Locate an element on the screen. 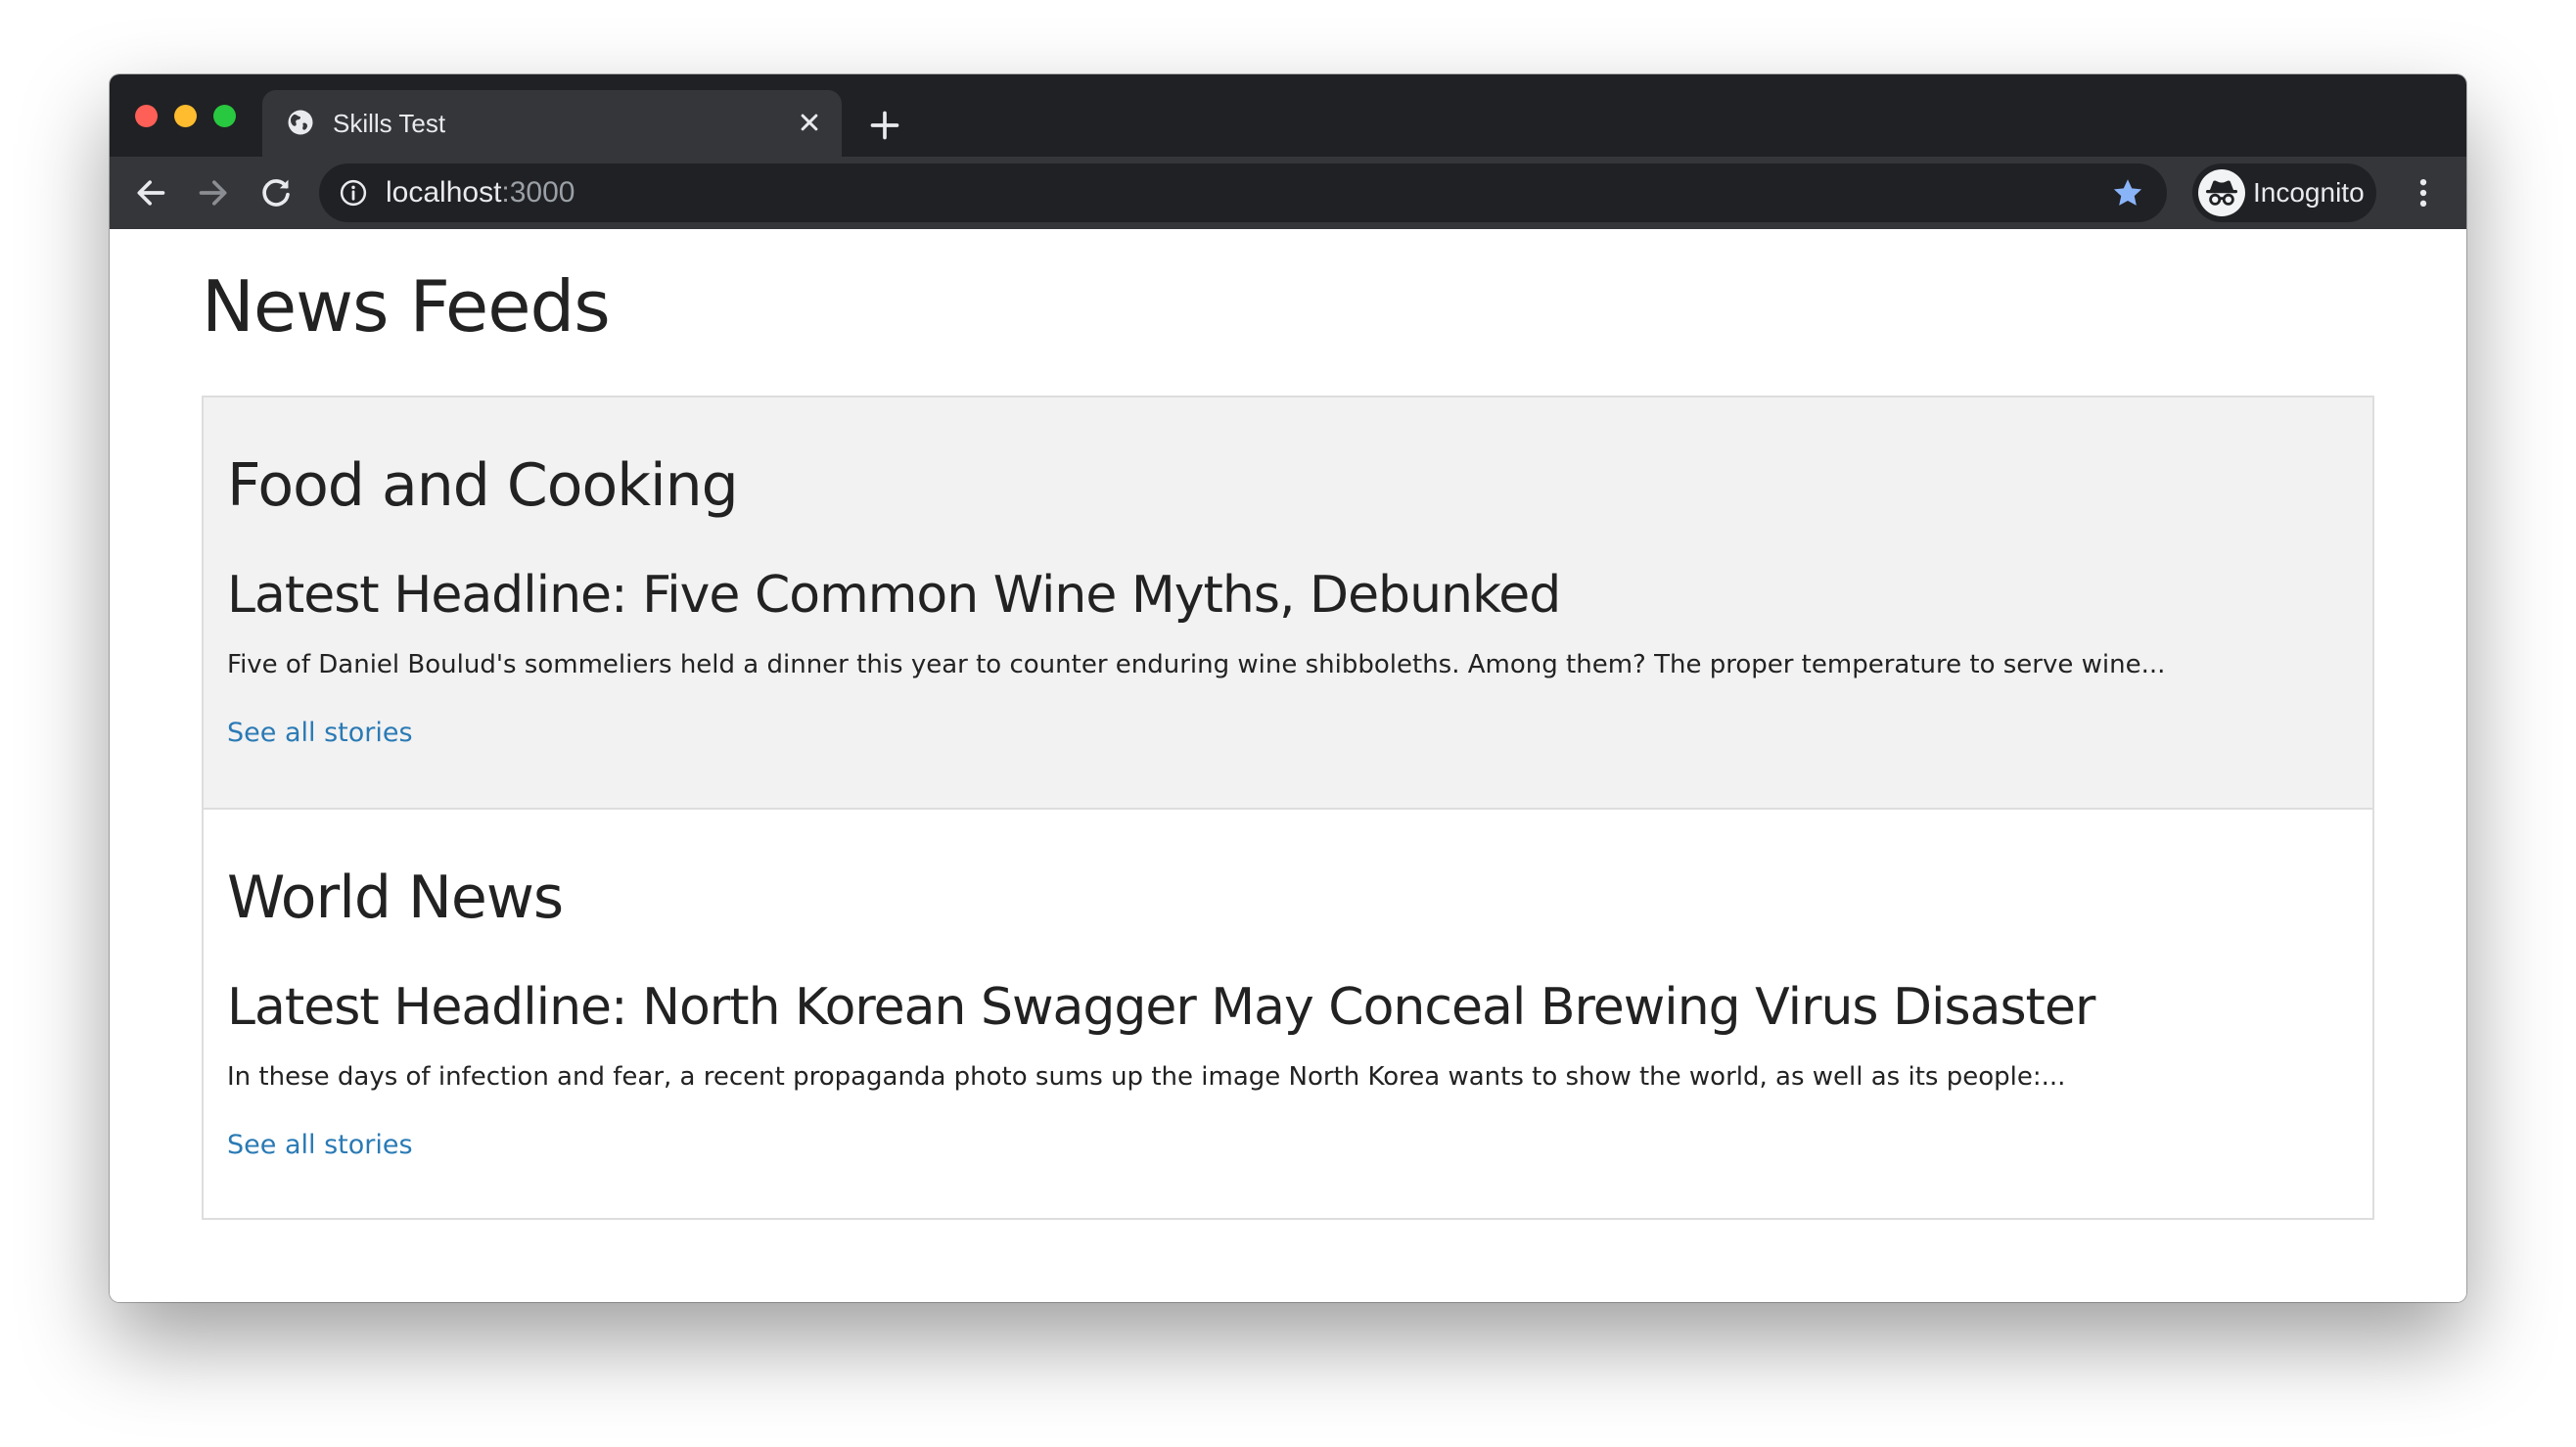 The image size is (2576, 1447). browser-toolbar: localhost:3000 Incognito is located at coordinates (1288, 193).